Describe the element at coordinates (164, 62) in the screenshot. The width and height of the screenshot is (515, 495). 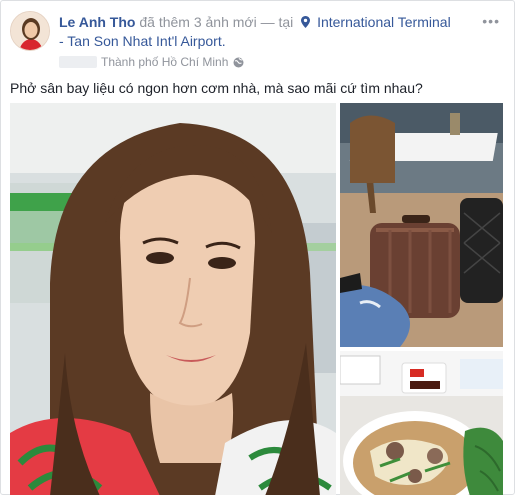
I see `city-label: Thành phố Hồ Chí Minh` at that location.